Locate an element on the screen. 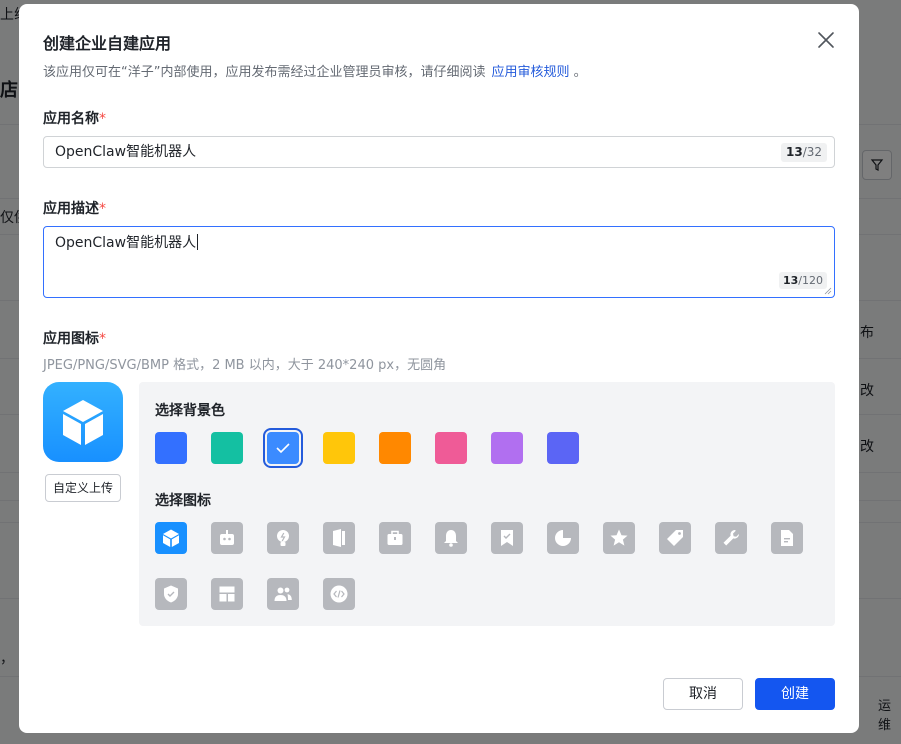 The width and height of the screenshot is (901, 744). door-icon is located at coordinates (339, 538).